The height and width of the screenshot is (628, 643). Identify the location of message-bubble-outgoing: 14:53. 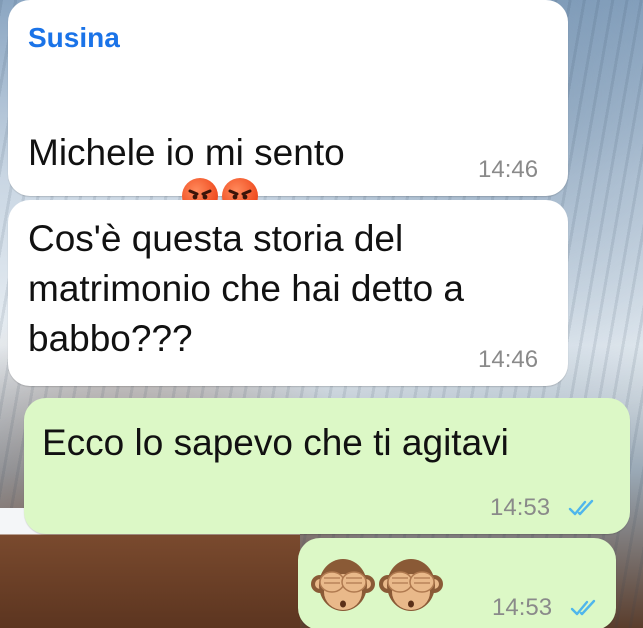
(457, 583).